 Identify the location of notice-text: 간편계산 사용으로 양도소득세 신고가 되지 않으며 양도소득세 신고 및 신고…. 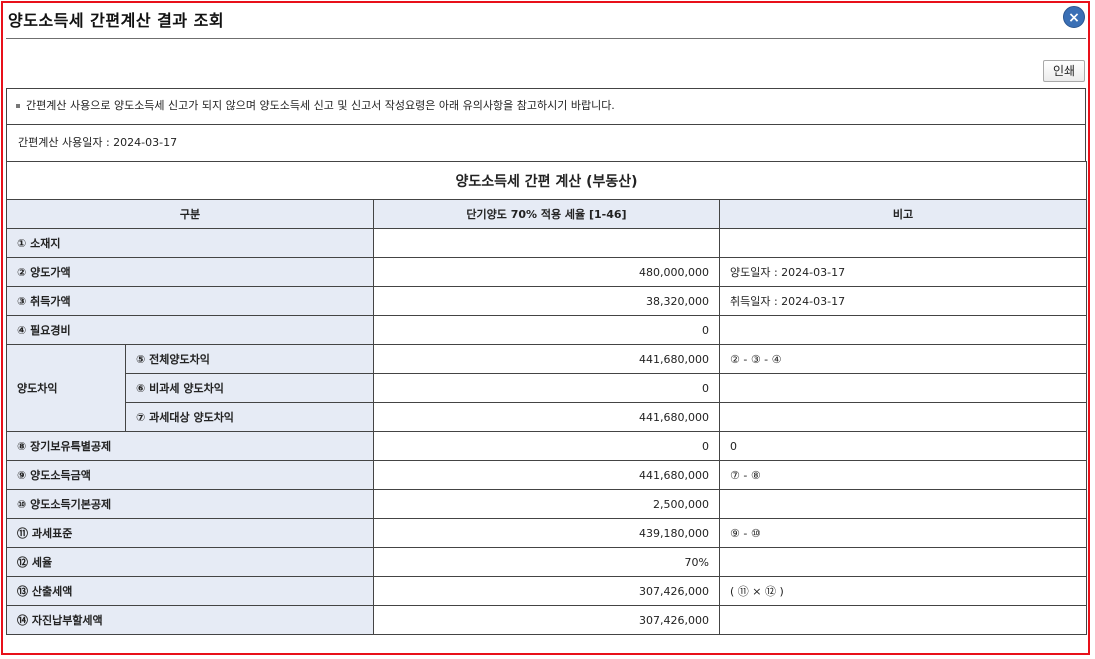
(320, 105).